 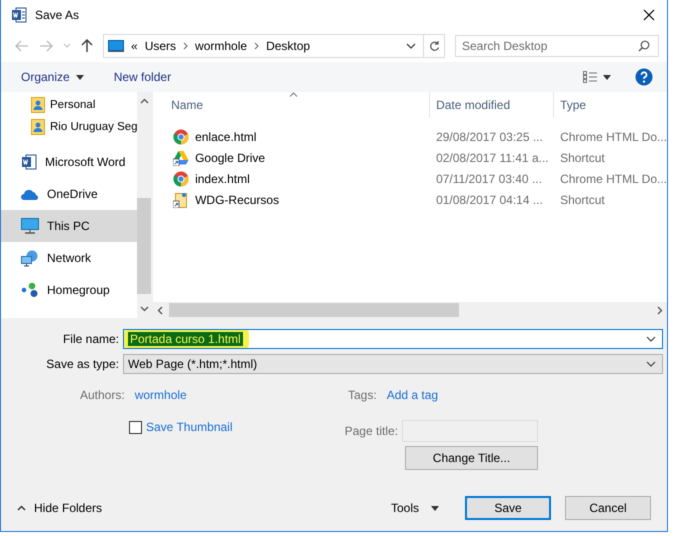 I want to click on scroll-right-icon, so click(x=660, y=310).